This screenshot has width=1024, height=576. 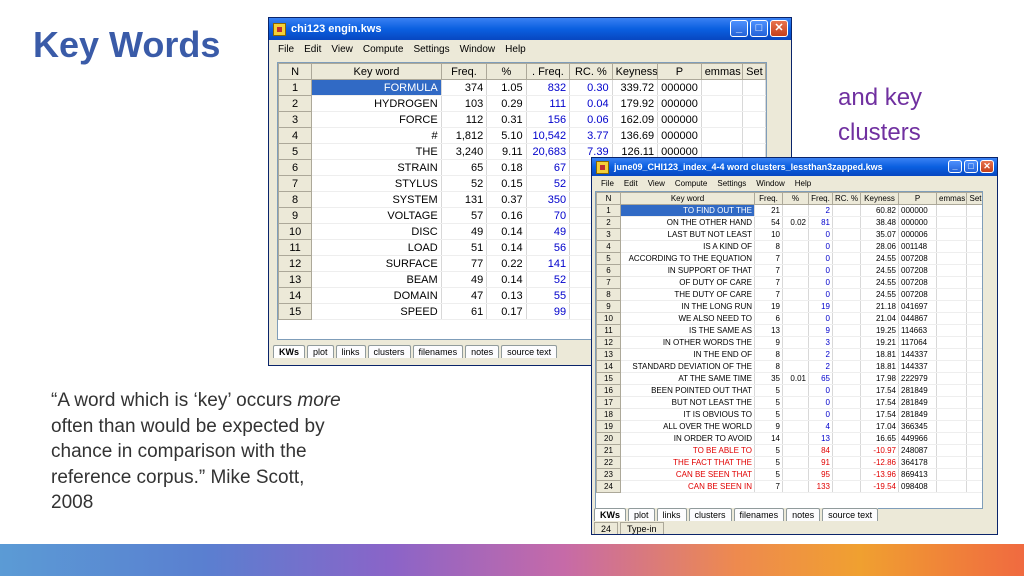 I want to click on table-row: 16 BEEN POINTED OUT THAT 5 0 17.54 281849, so click(x=789, y=390).